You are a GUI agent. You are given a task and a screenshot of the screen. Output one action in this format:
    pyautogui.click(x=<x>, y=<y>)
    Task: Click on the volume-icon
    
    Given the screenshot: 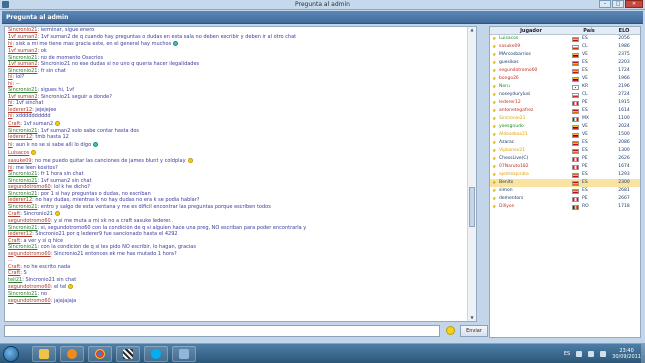 What is the action you would take?
    pyautogui.click(x=603, y=354)
    